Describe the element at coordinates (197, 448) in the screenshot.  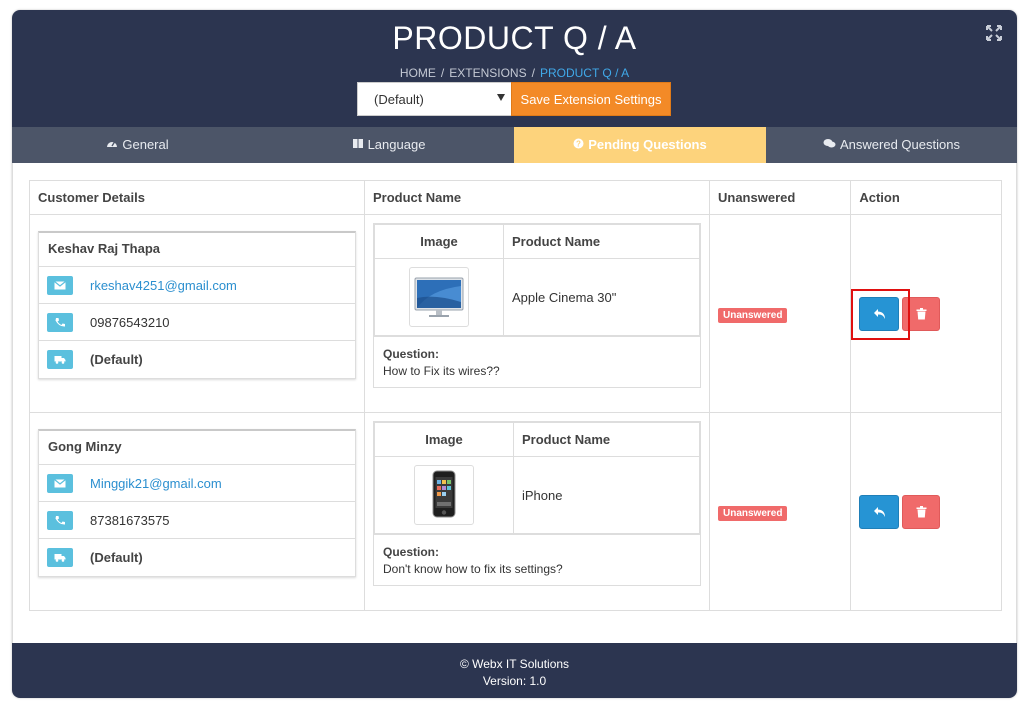
I see `customer-name: Gong Minzy` at that location.